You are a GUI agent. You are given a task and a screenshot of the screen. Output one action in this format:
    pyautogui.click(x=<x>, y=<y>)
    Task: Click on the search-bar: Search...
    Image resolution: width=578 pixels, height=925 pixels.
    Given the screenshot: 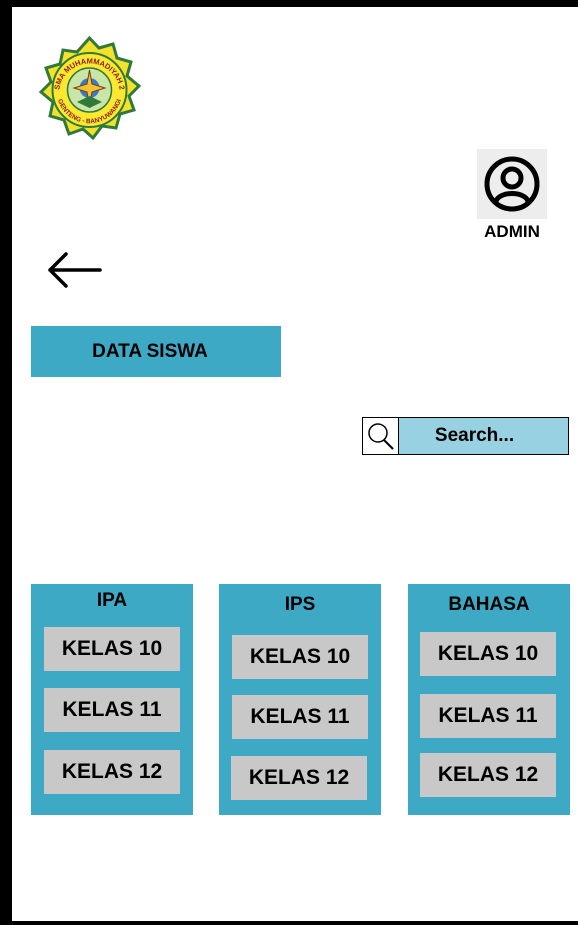 What is the action you would take?
    pyautogui.click(x=465, y=436)
    